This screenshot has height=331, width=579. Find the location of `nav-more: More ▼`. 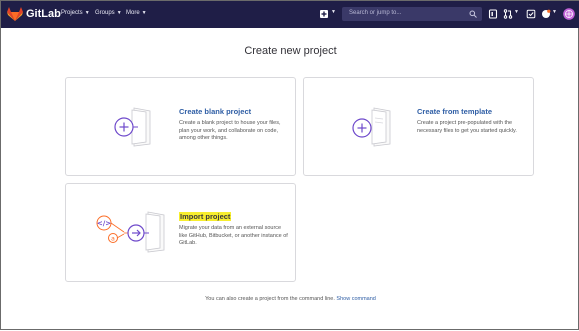

nav-more: More ▼ is located at coordinates (136, 13).